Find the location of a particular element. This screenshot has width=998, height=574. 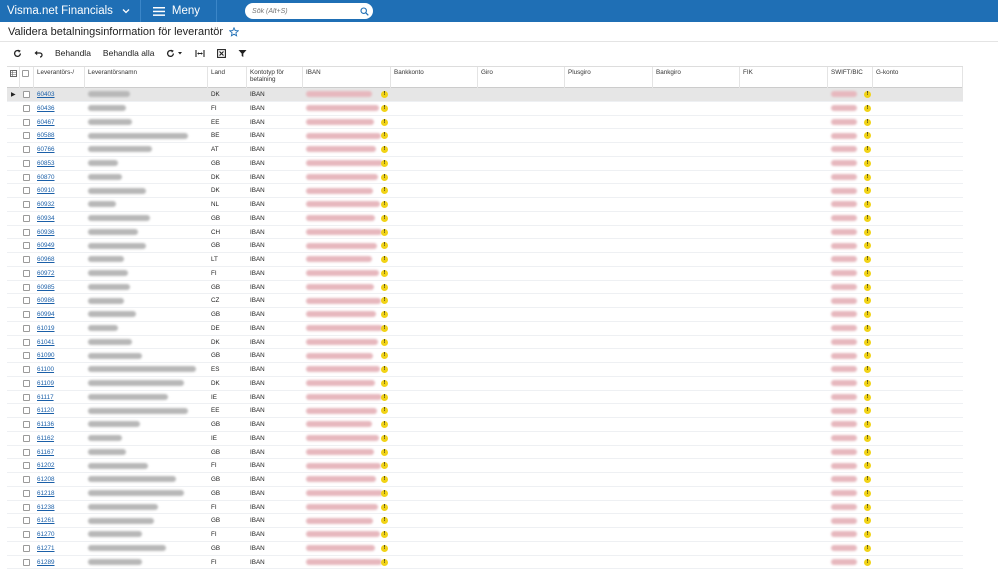

table-row: 60986 CZ IBAN!! is located at coordinates (485, 301).